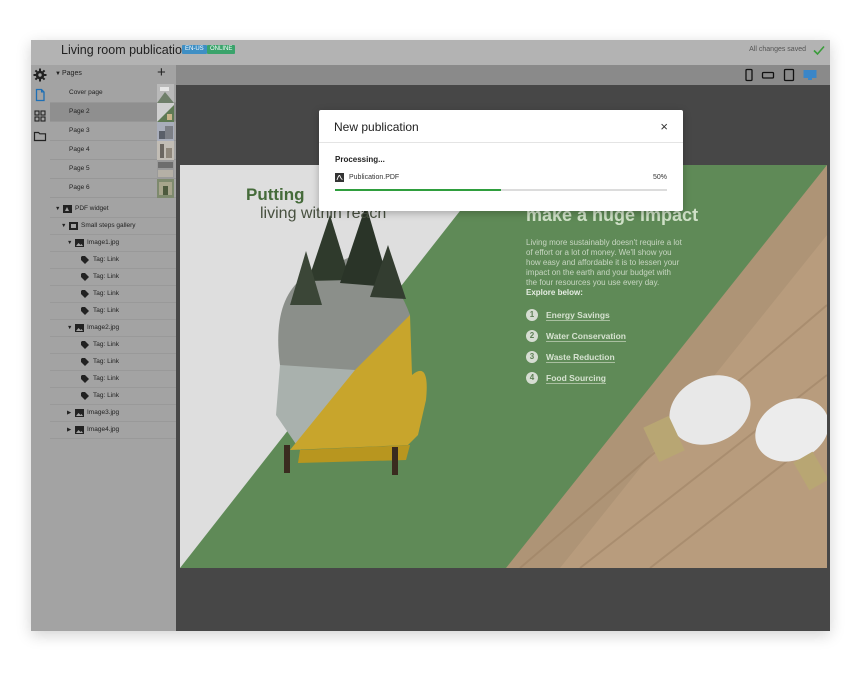 This screenshot has width=863, height=687. I want to click on pages-header: ▼ Pages +, so click(113, 74).